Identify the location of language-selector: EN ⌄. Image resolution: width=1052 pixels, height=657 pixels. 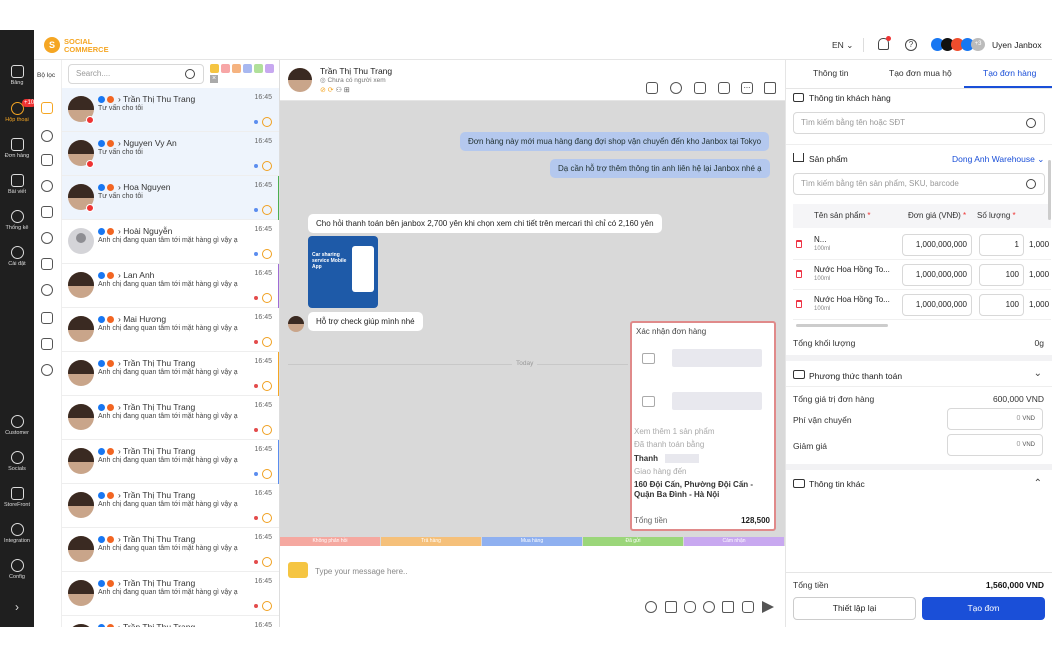
(842, 45).